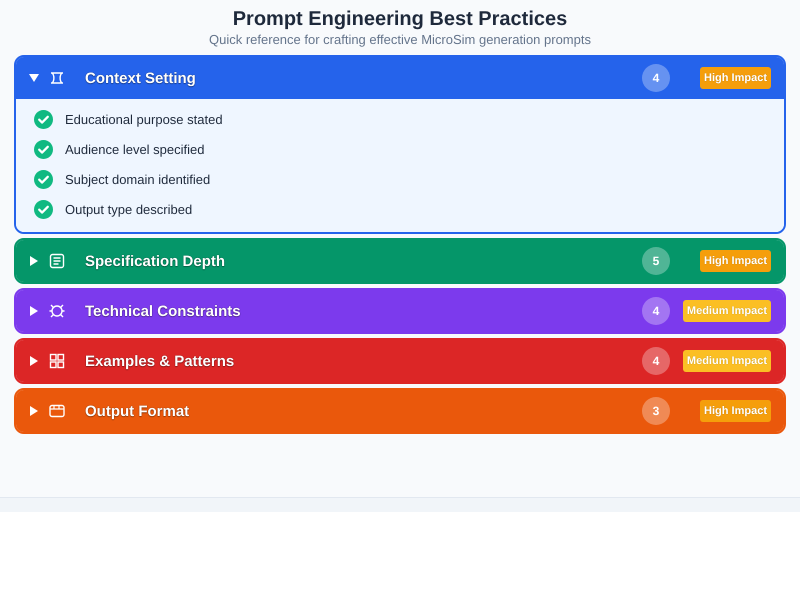  What do you see at coordinates (400, 40) in the screenshot?
I see `page-subtitle: Quick reference for crafting effective MicroSim generation prompts` at bounding box center [400, 40].